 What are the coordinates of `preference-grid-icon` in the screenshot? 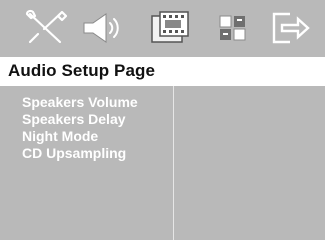 It's located at (233, 28).